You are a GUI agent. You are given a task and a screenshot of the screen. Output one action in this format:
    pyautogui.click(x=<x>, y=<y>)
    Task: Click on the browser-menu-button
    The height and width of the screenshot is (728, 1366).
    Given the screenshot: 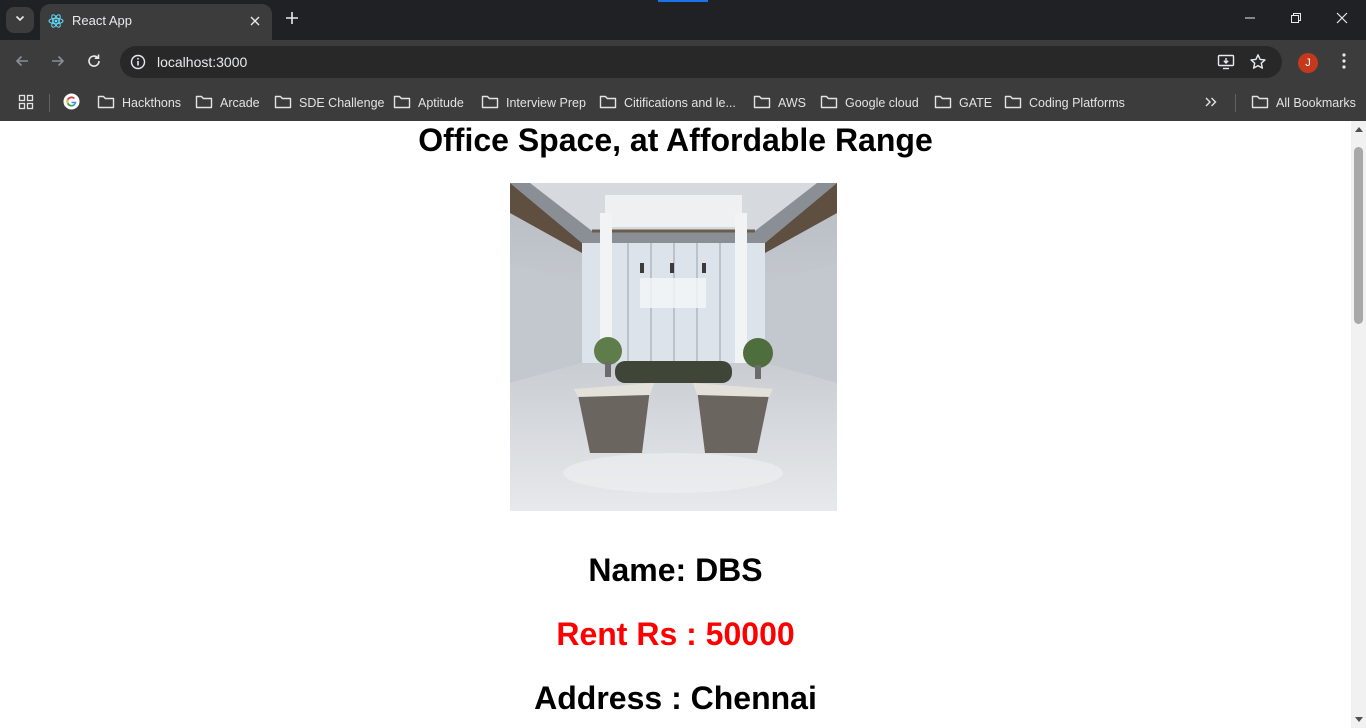 What is the action you would take?
    pyautogui.click(x=1344, y=63)
    